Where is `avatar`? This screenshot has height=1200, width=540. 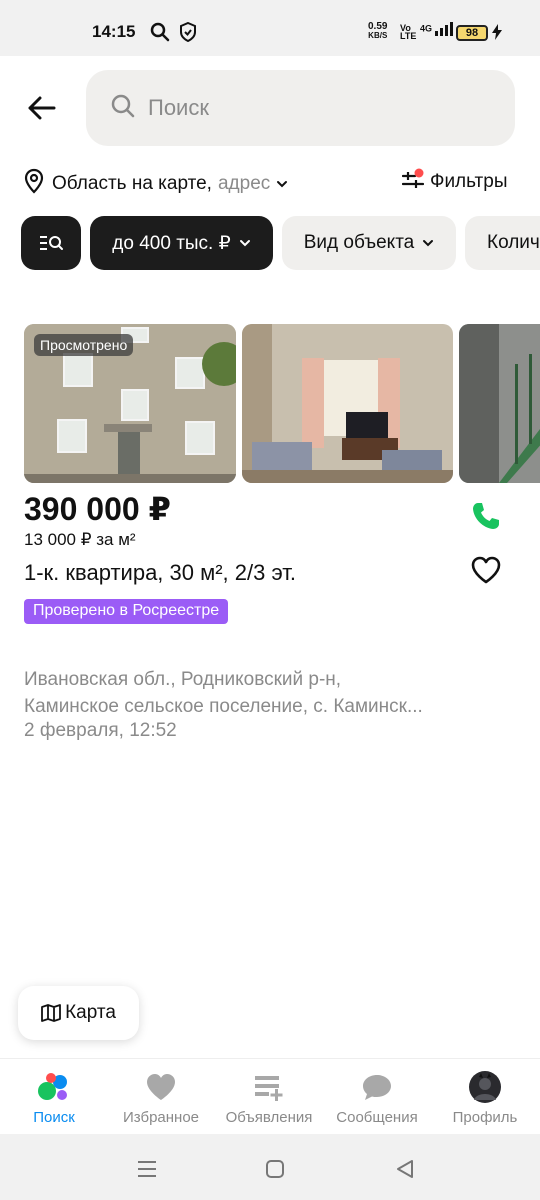
avatar is located at coordinates (485, 1087).